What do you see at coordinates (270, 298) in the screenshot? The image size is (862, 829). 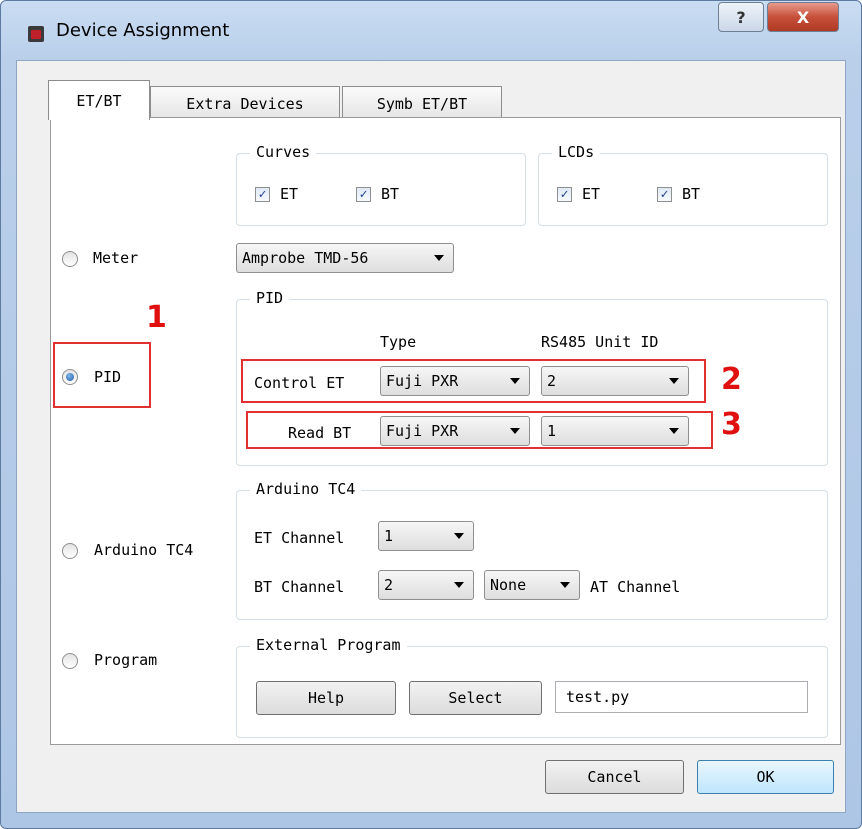 I see `pid-group-title: PID` at bounding box center [270, 298].